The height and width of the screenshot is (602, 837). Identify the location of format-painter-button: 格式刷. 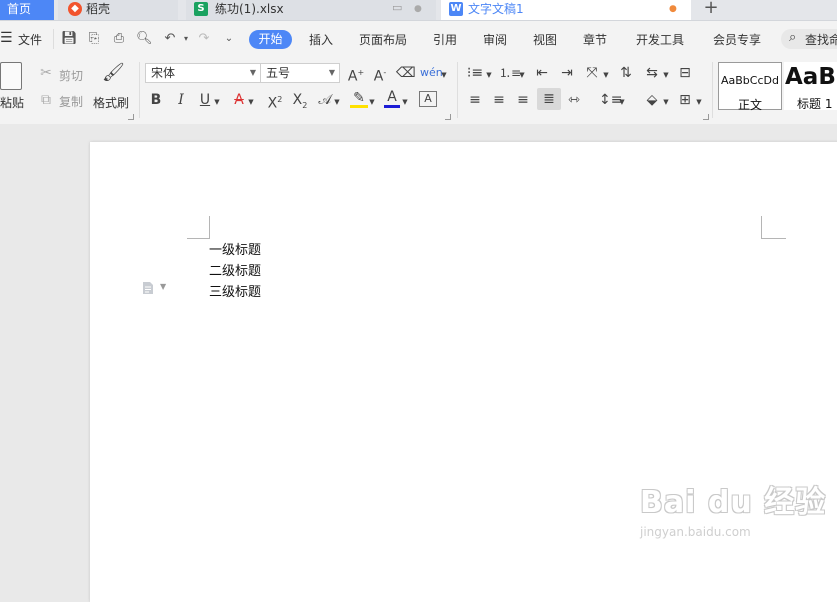
(111, 102).